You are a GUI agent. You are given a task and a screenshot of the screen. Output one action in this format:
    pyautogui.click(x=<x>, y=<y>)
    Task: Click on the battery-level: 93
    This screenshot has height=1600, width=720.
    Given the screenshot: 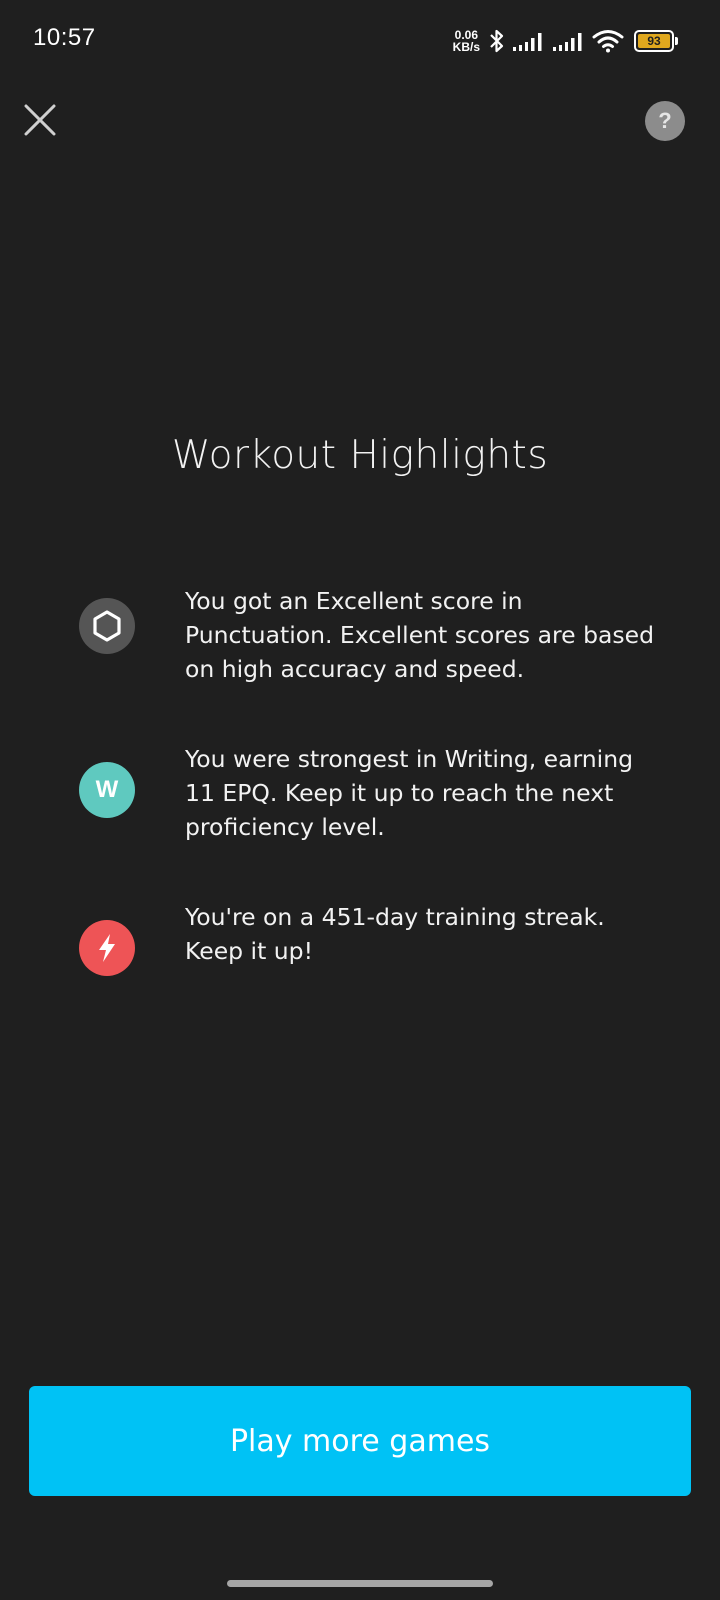 What is the action you would take?
    pyautogui.click(x=654, y=41)
    